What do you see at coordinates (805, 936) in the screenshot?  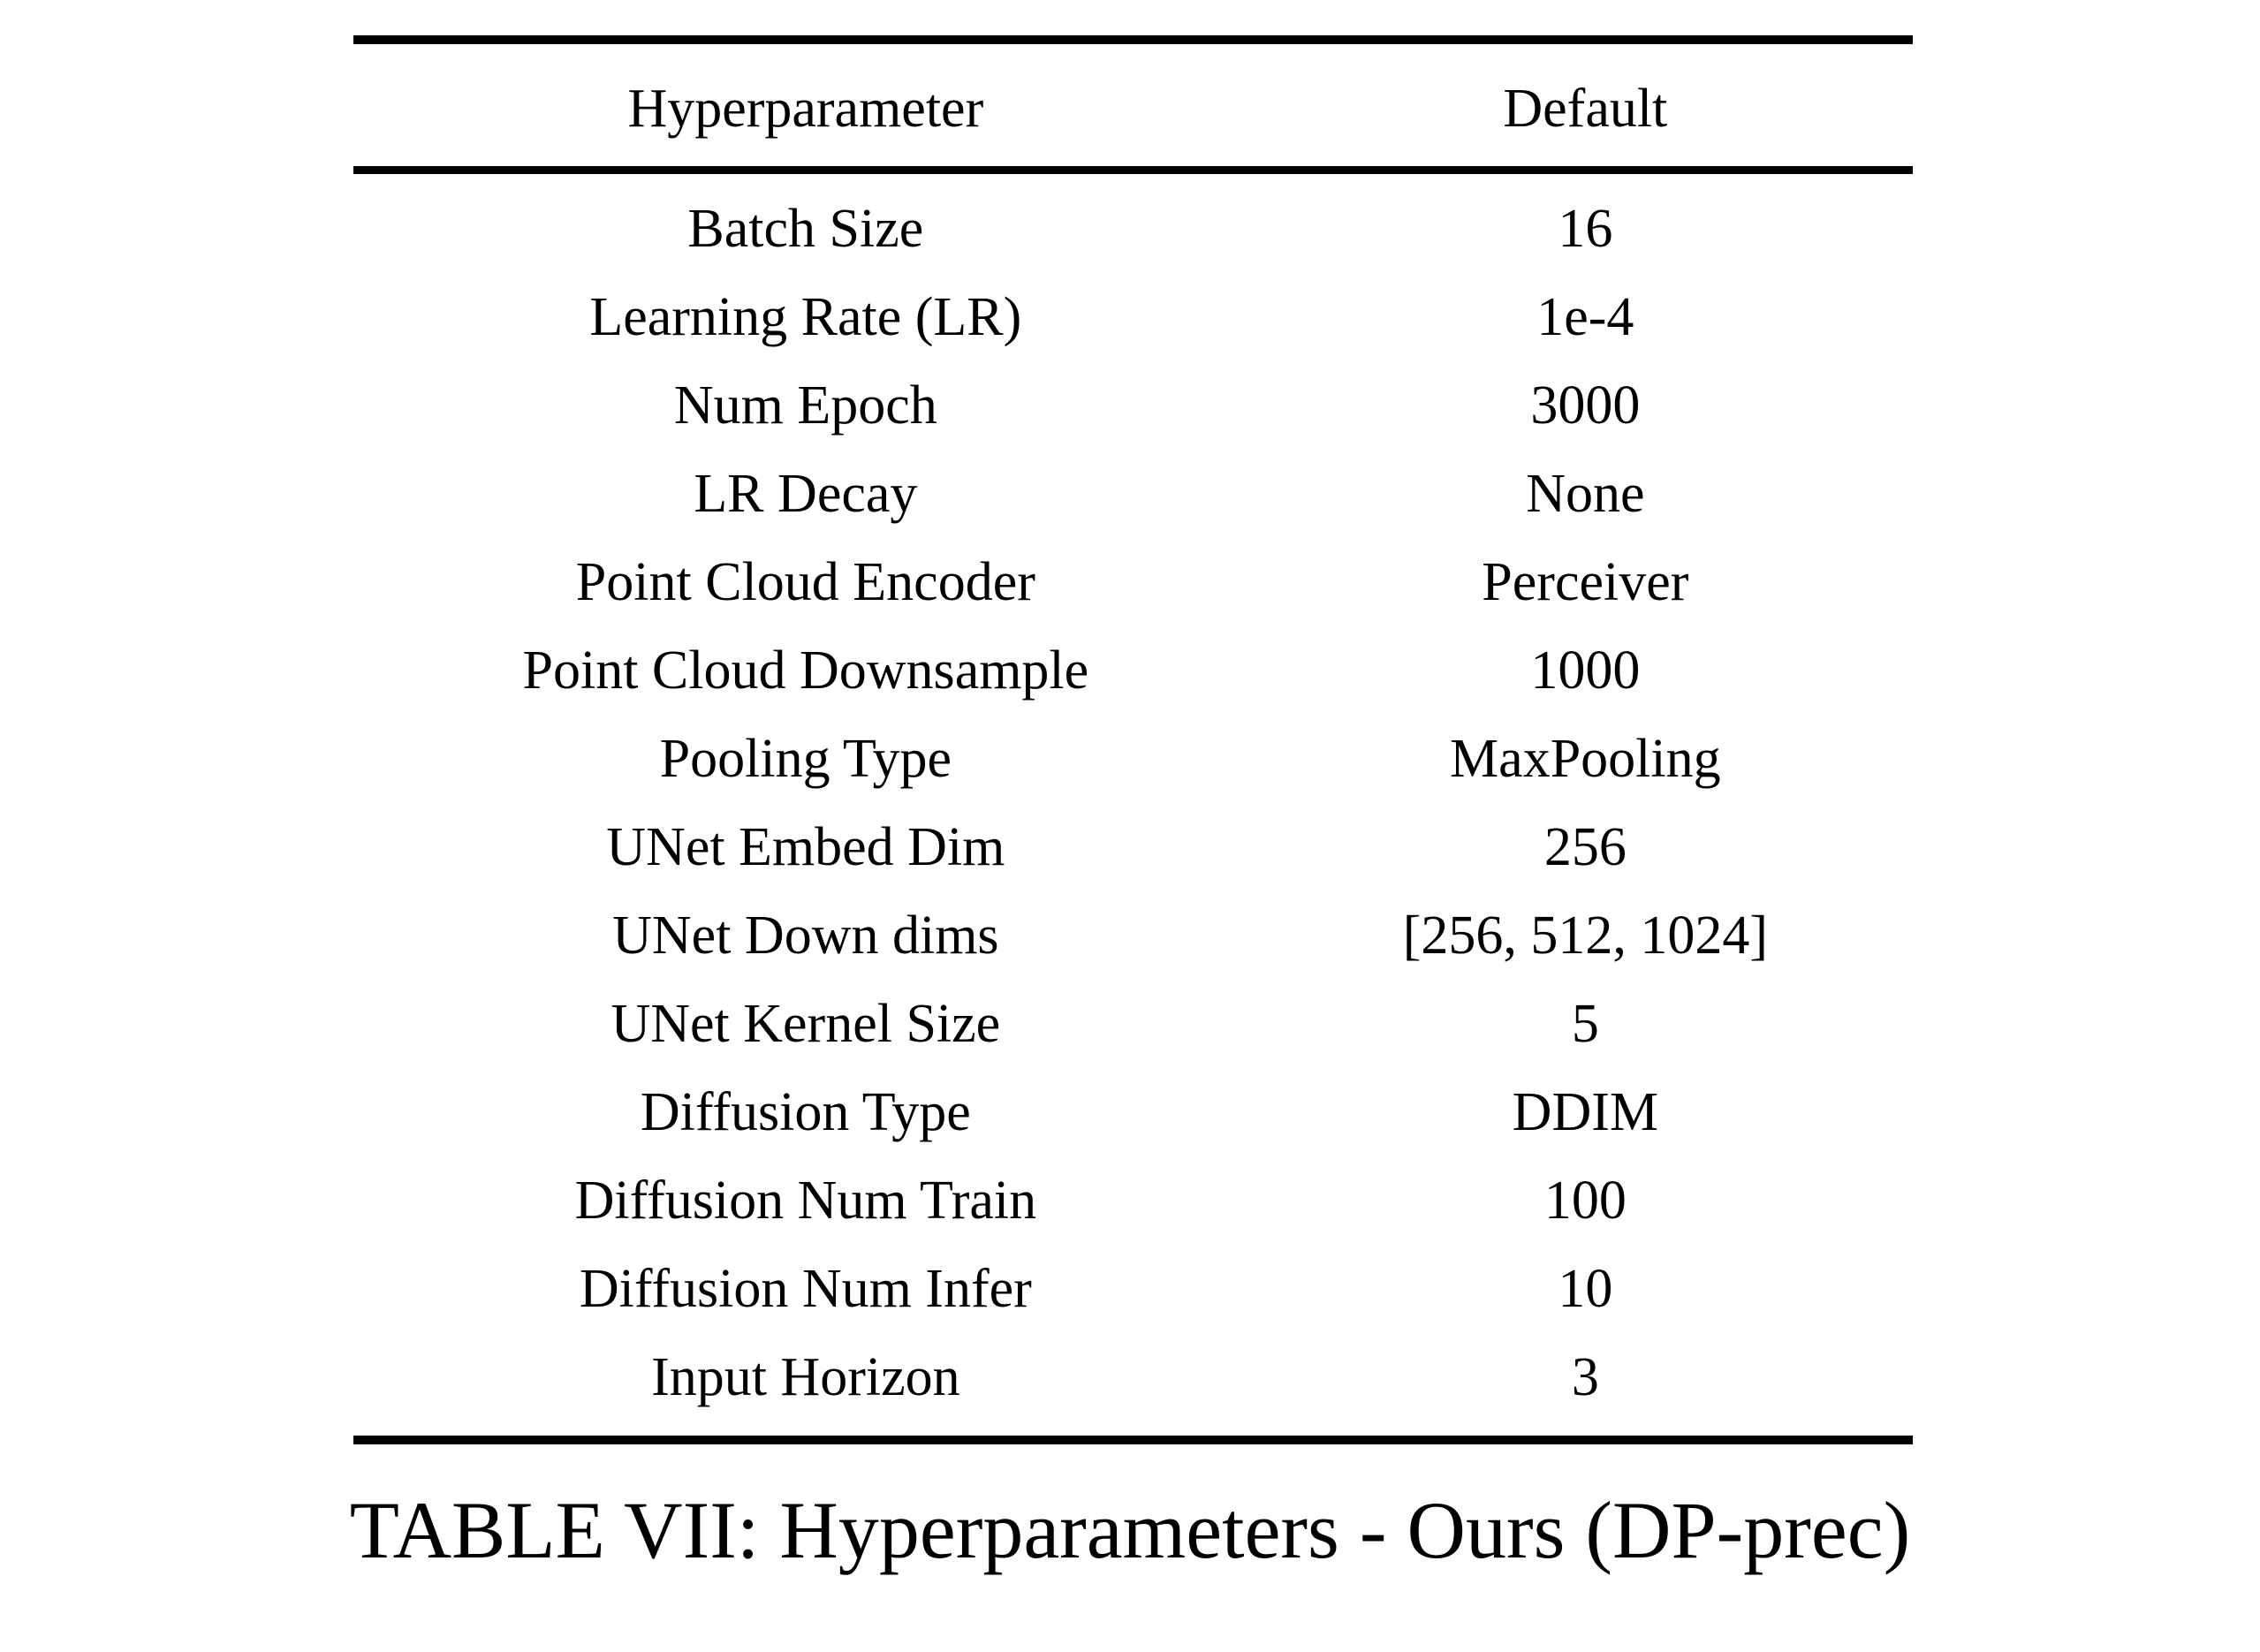 I see `cell-parameter: UNet Down dims` at bounding box center [805, 936].